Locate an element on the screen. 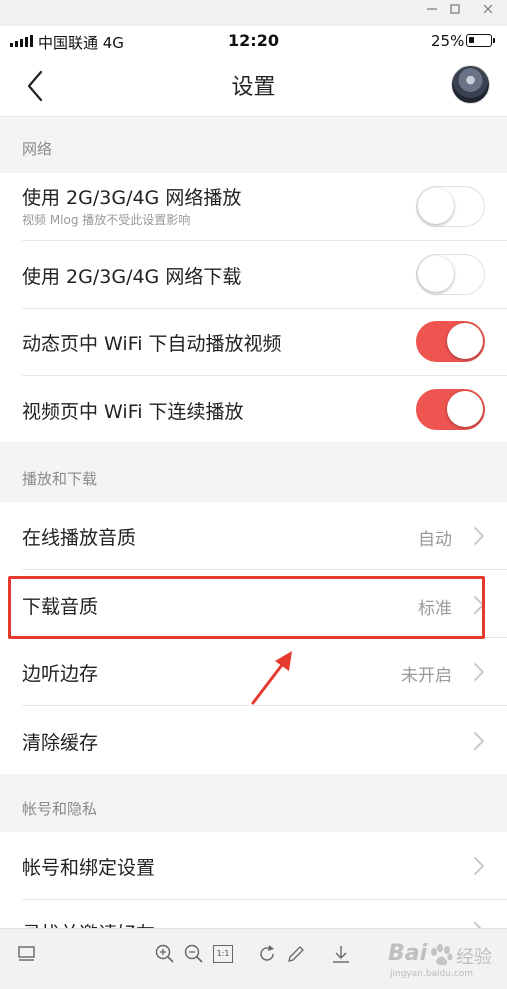  nav-bar: 设置 is located at coordinates (253, 86).